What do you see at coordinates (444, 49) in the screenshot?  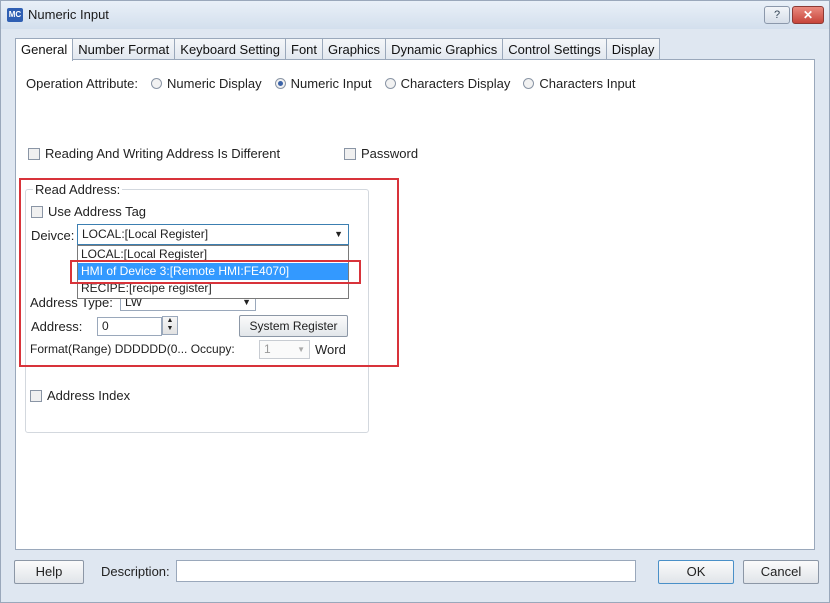 I see `tab-dynamic-graphics: Dynamic Graphics` at bounding box center [444, 49].